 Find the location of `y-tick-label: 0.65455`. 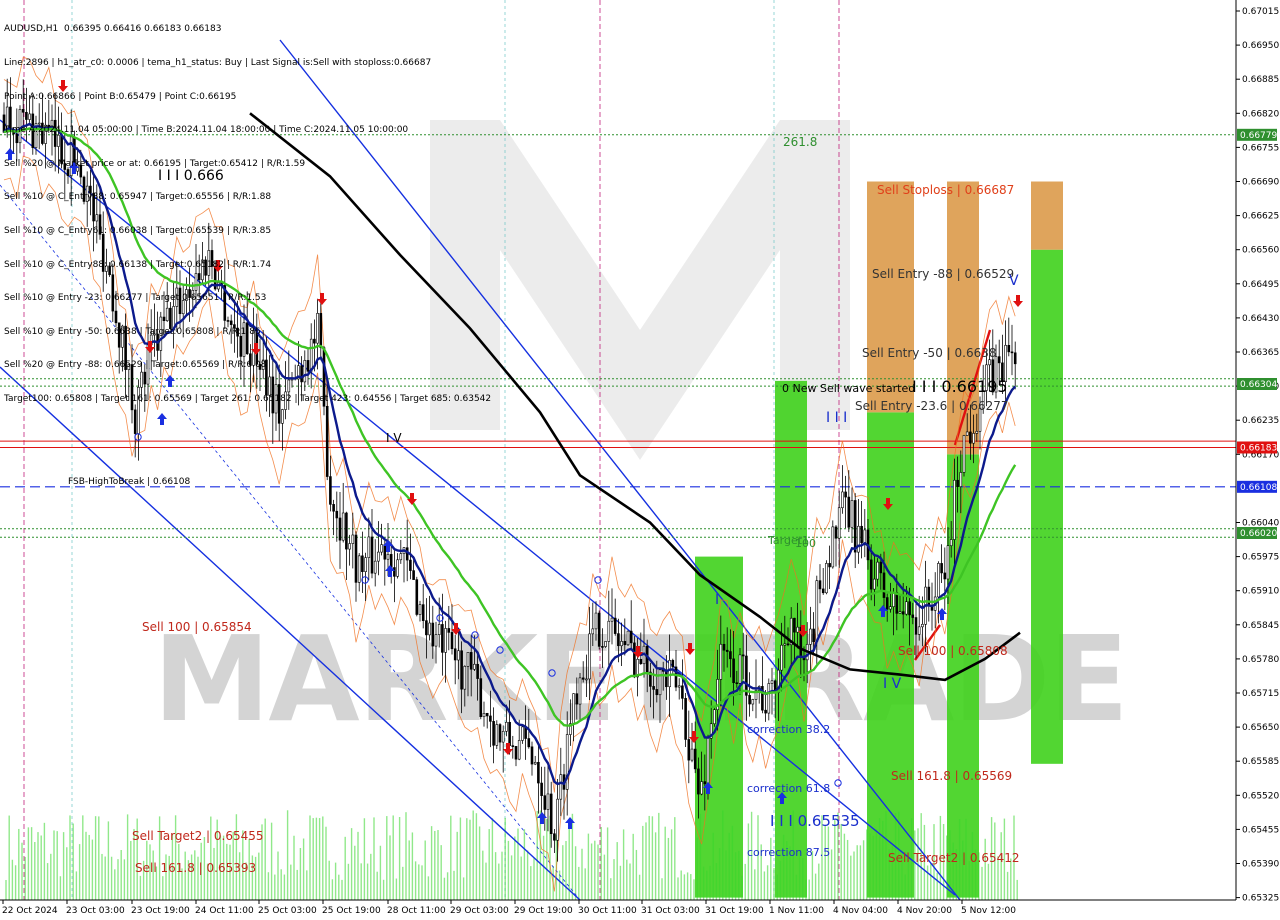

y-tick-label: 0.65455 is located at coordinates (1260, 830).